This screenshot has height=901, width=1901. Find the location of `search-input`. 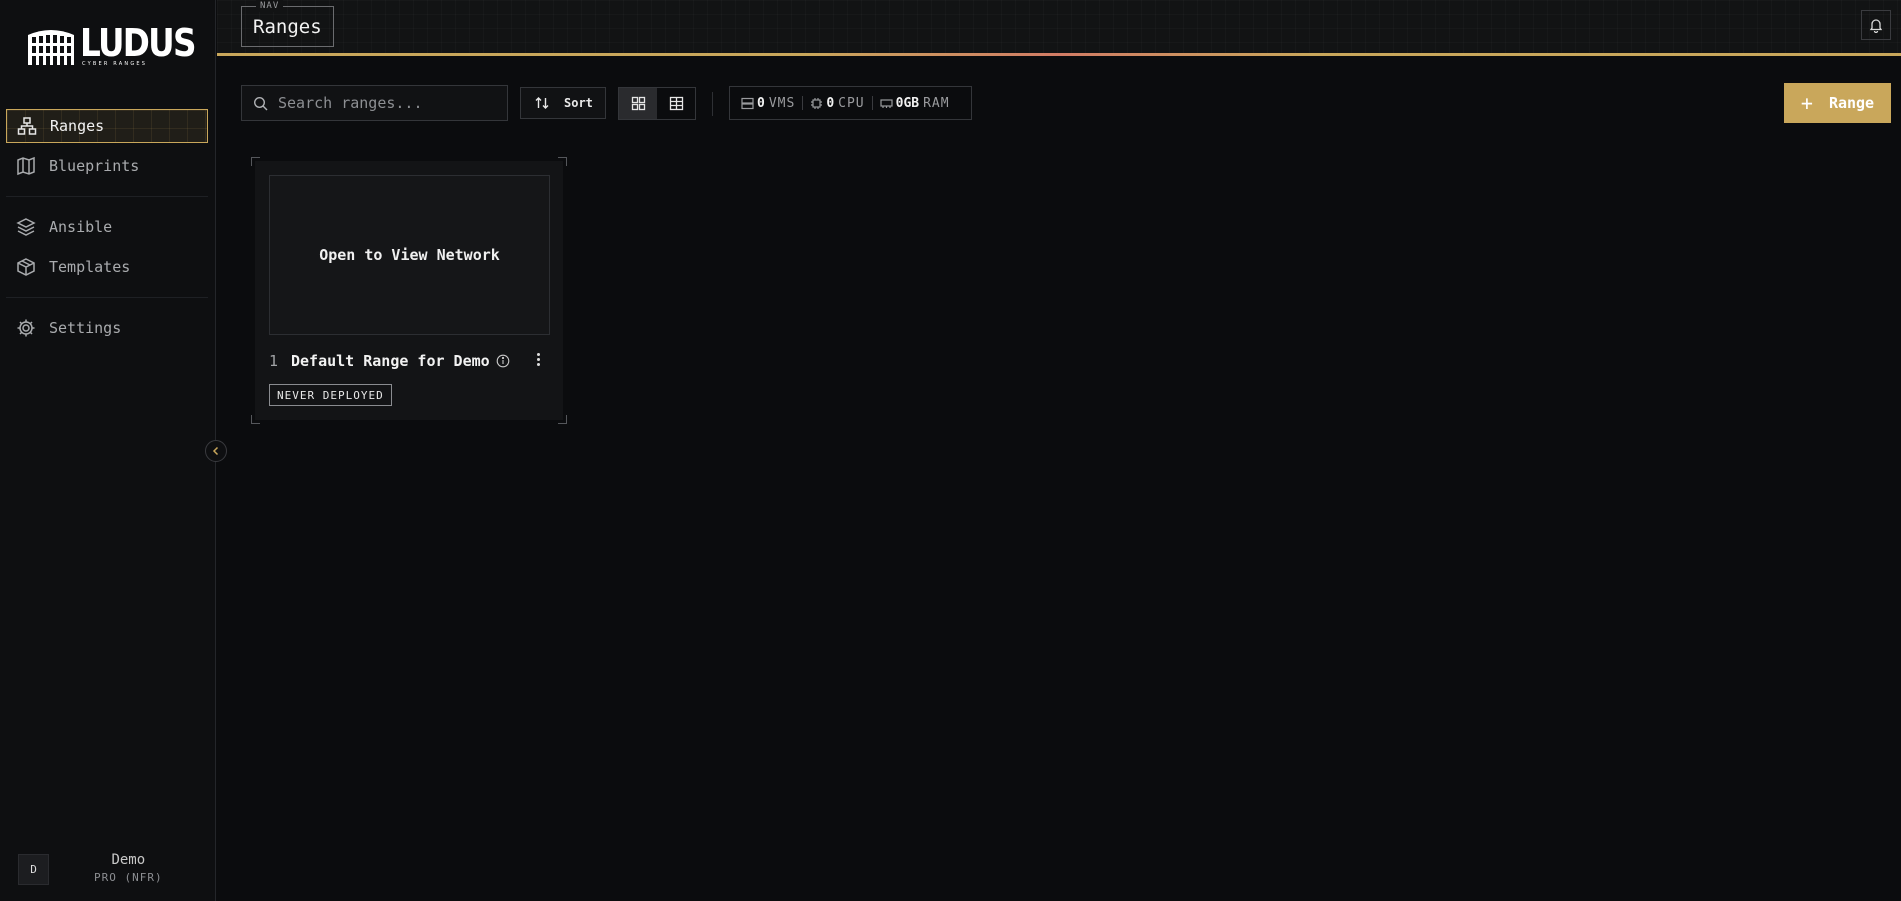

search-input is located at coordinates (388, 103).